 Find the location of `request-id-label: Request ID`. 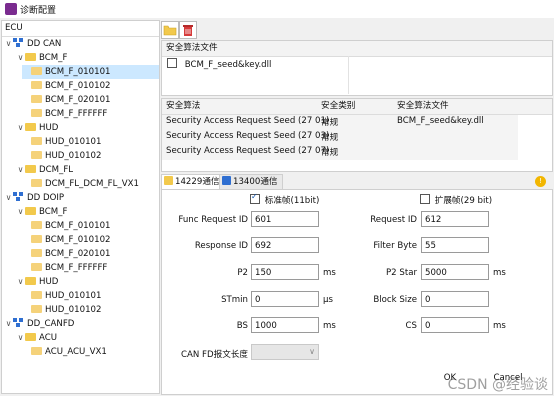

request-id-label: Request ID is located at coordinates (393, 220).